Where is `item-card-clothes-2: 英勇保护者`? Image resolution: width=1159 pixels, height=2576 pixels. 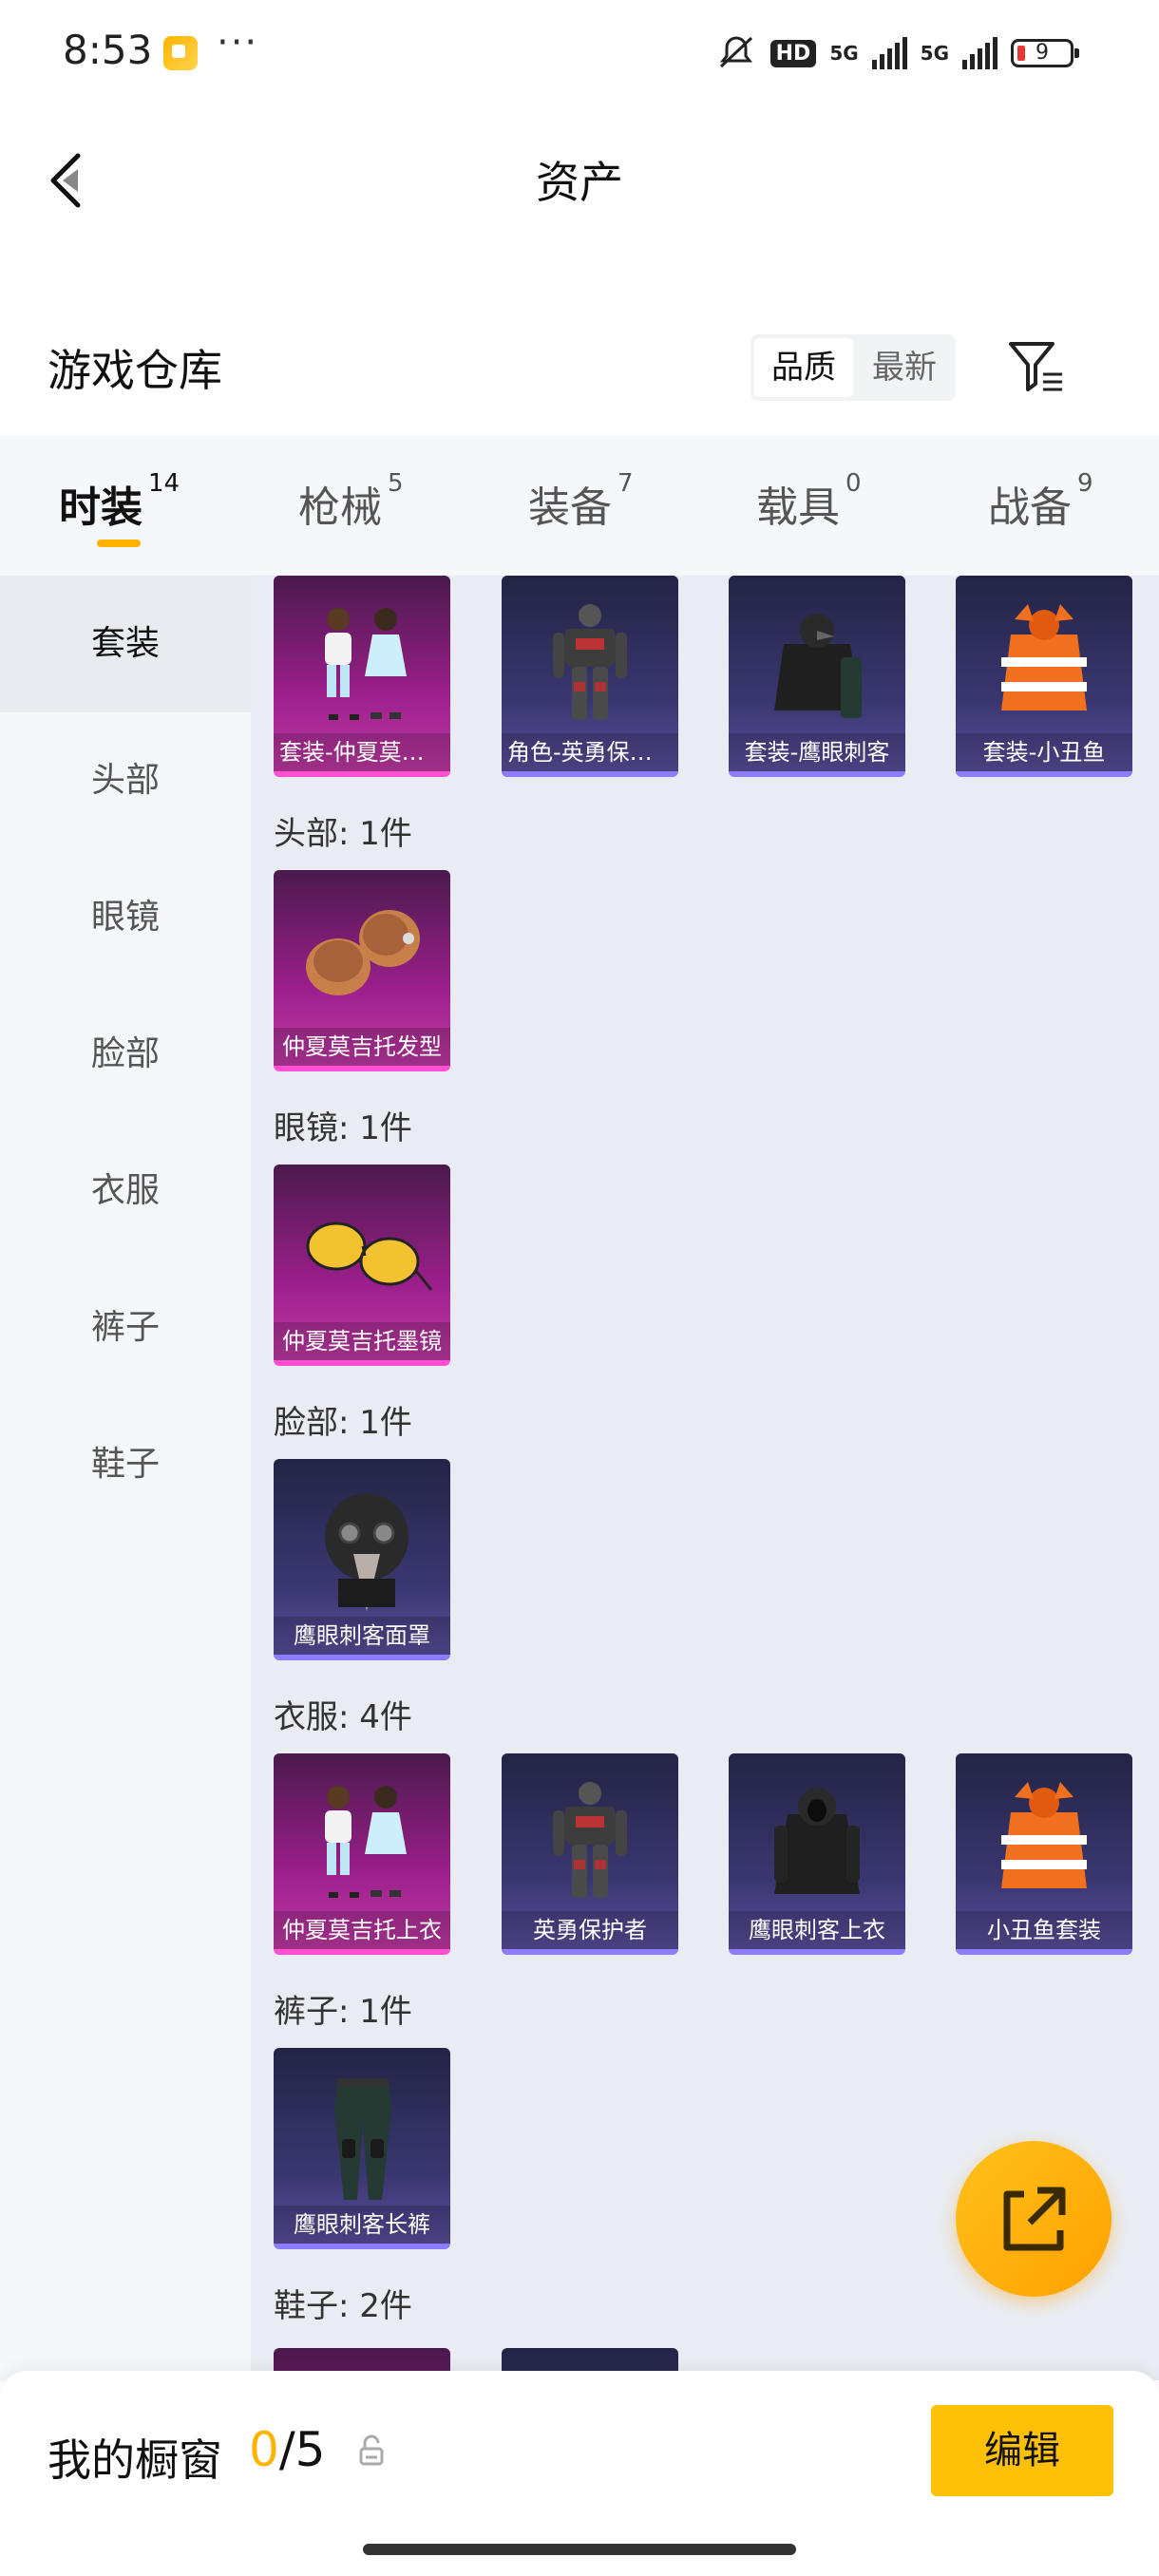 item-card-clothes-2: 英勇保护者 is located at coordinates (590, 1854).